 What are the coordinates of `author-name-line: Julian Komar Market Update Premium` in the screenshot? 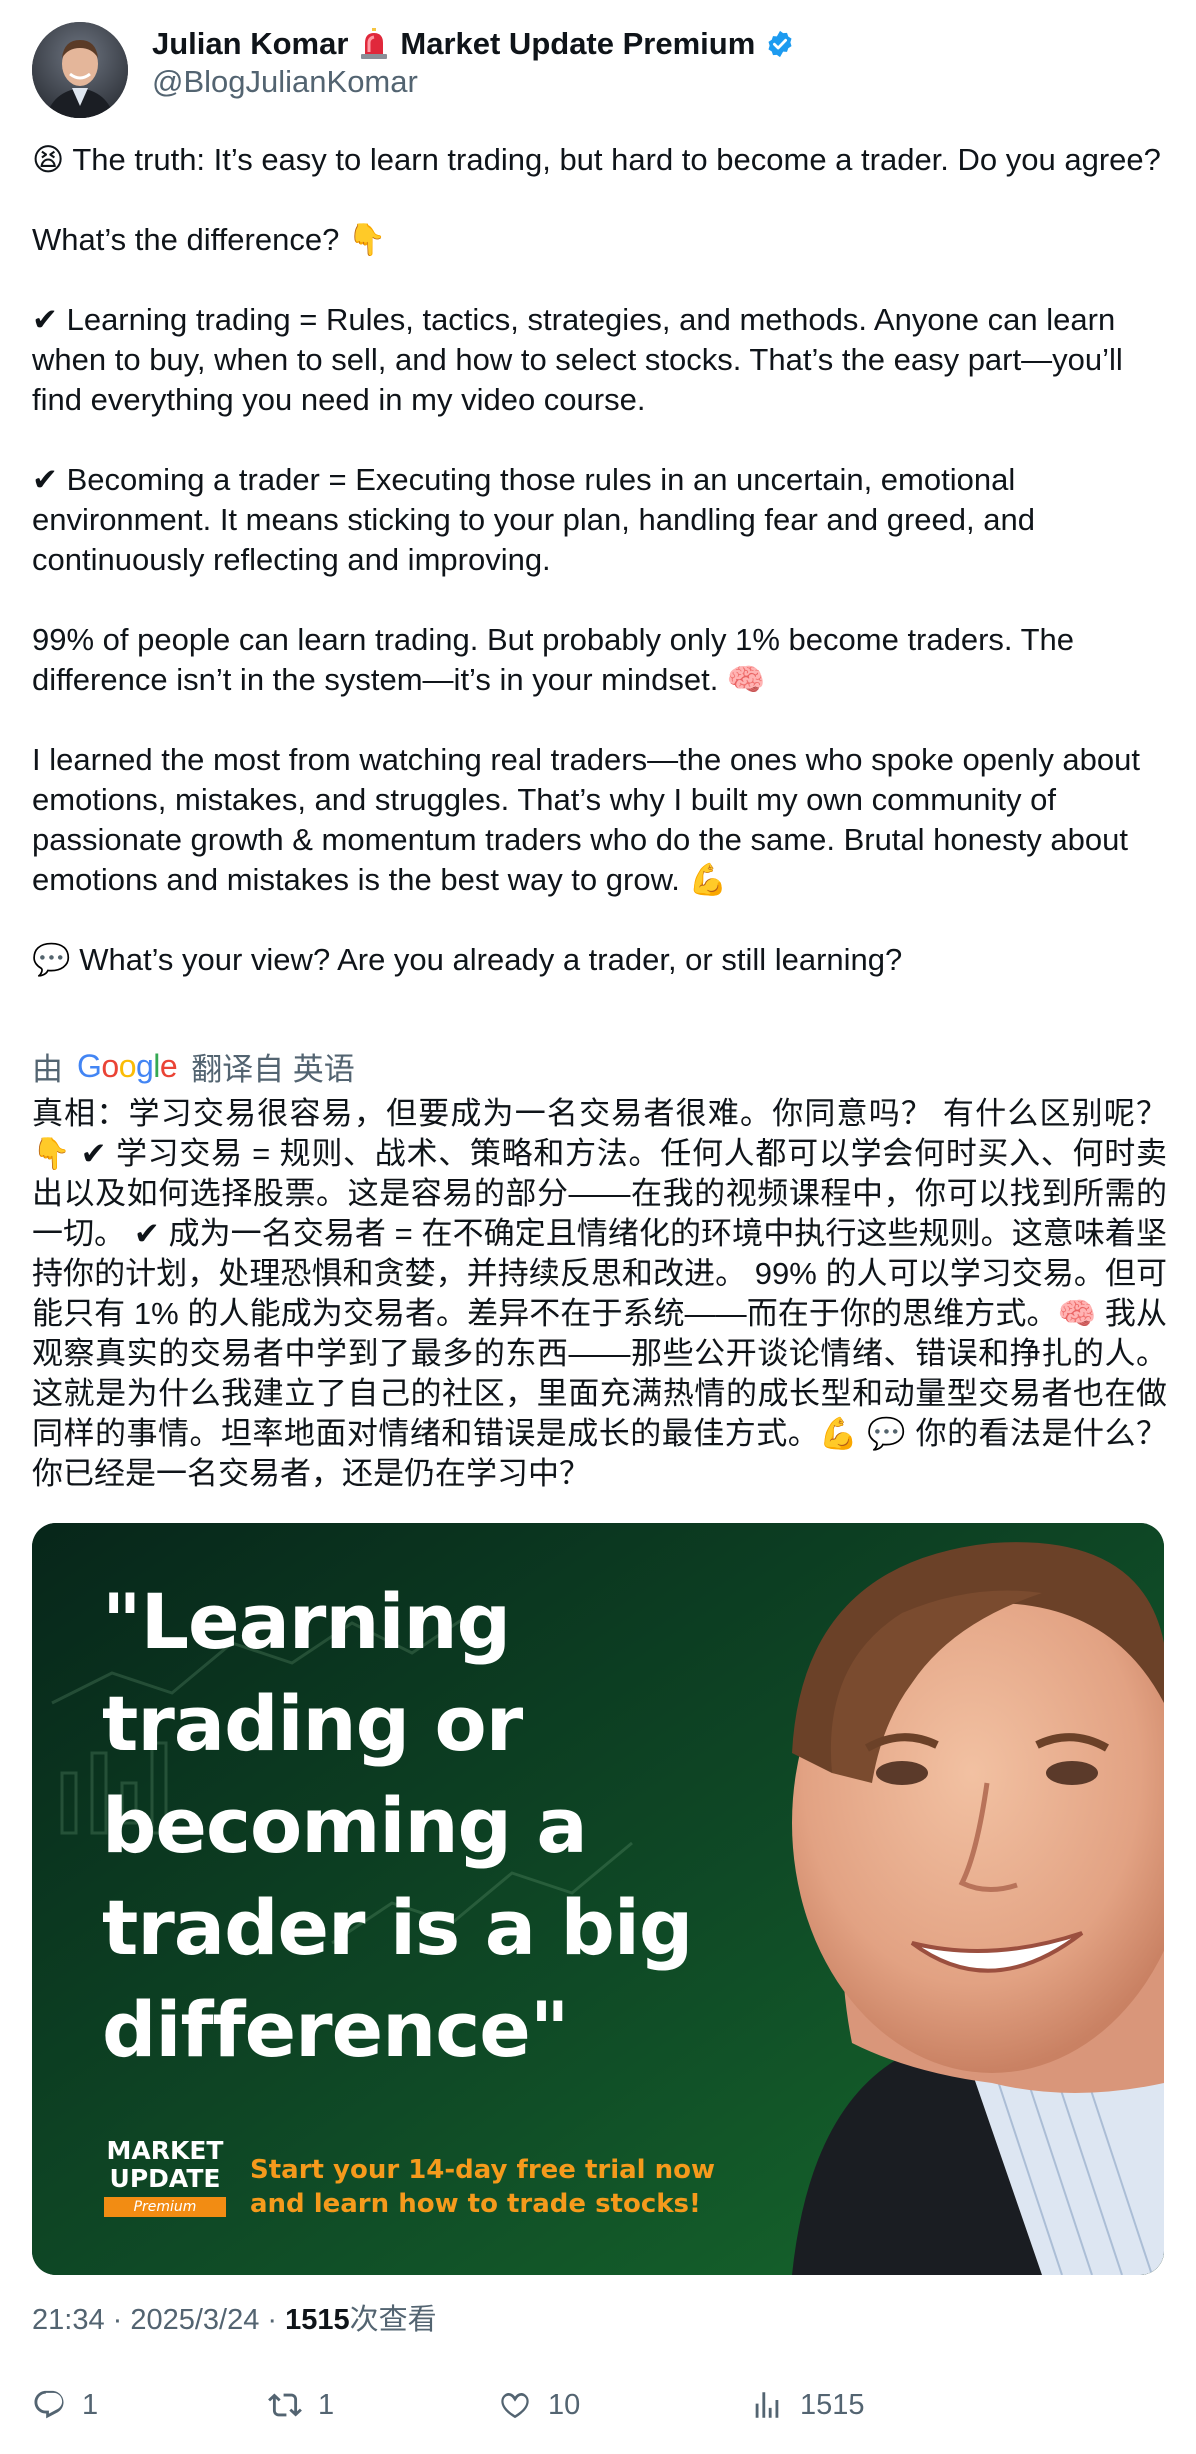 It's located at (473, 44).